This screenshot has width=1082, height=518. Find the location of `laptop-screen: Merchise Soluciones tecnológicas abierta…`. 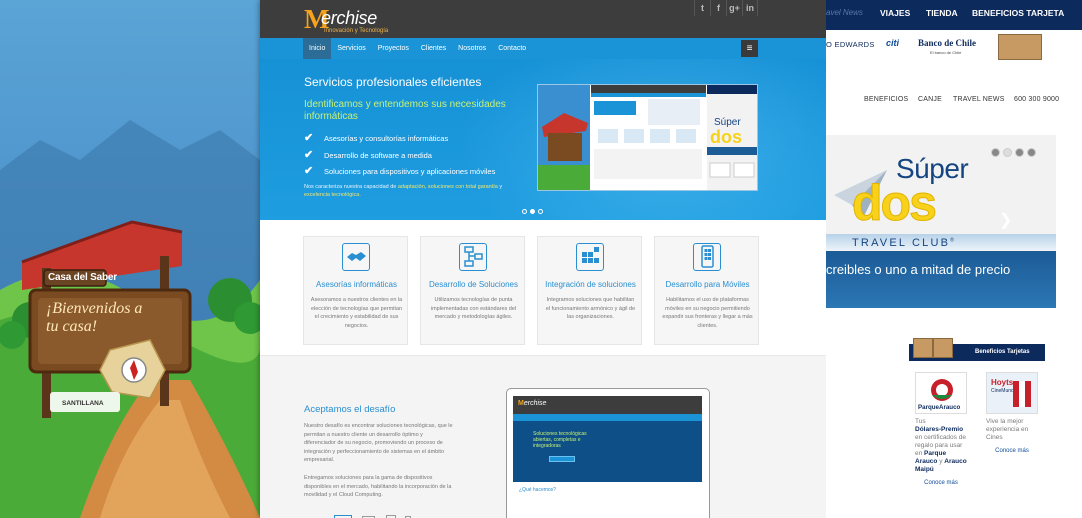

laptop-screen: Merchise Soluciones tecnológicas abierta… is located at coordinates (607, 451).